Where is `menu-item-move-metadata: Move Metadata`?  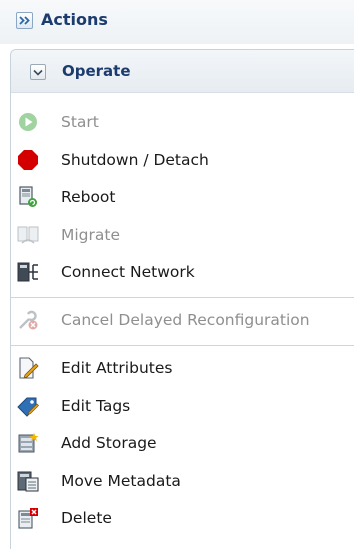
menu-item-move-metadata: Move Metadata is located at coordinates (177, 481).